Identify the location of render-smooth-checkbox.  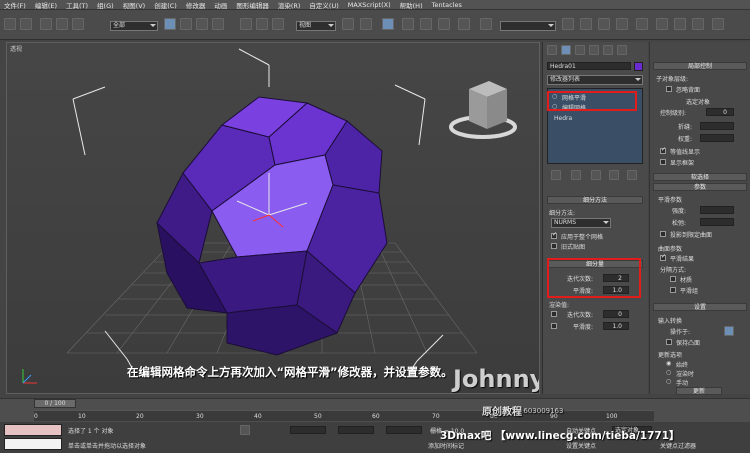
(554, 326).